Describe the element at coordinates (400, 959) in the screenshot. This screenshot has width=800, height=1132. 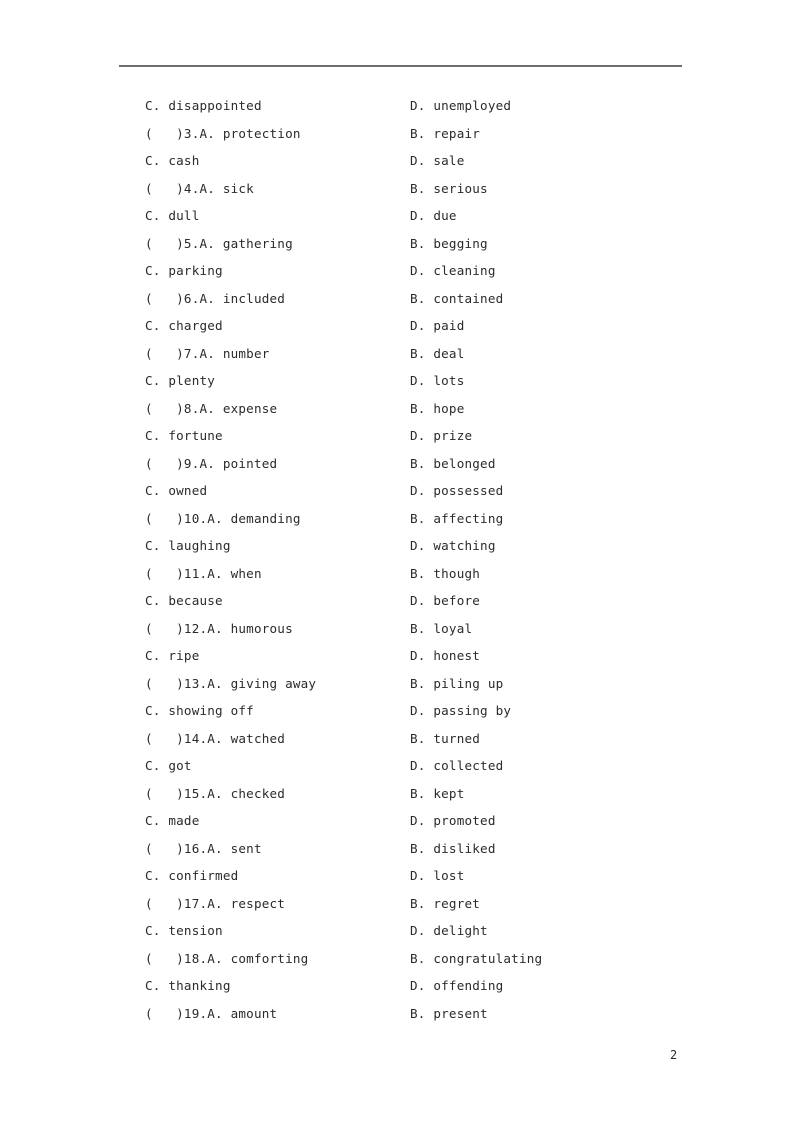
I see `question-line: ( )18.A. comforting B. congratulating` at that location.